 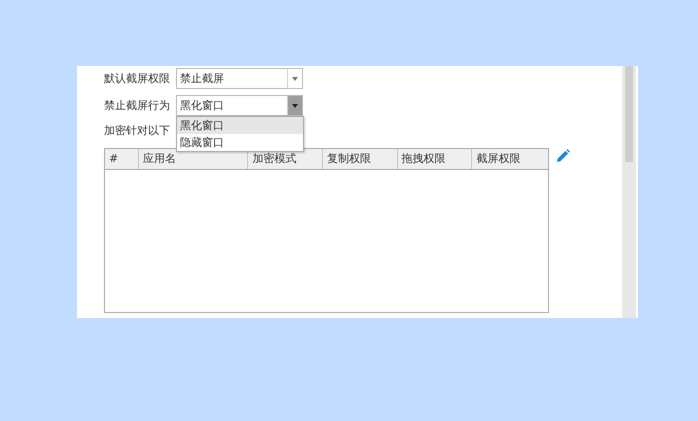 What do you see at coordinates (122, 159) in the screenshot?
I see `column-header: #` at bounding box center [122, 159].